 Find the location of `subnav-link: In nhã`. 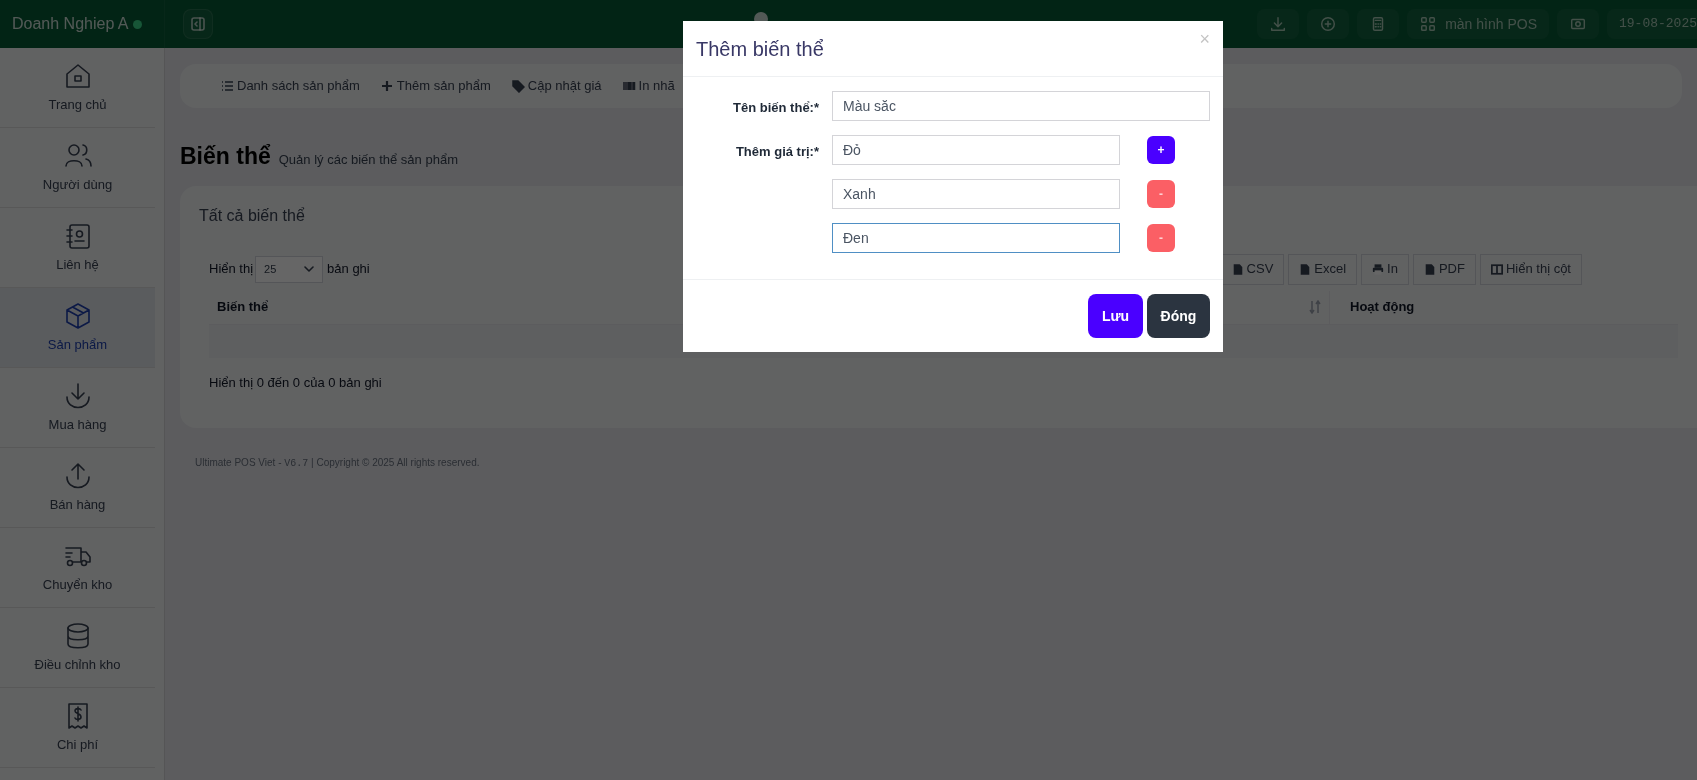

subnav-link: In nhã is located at coordinates (648, 86).